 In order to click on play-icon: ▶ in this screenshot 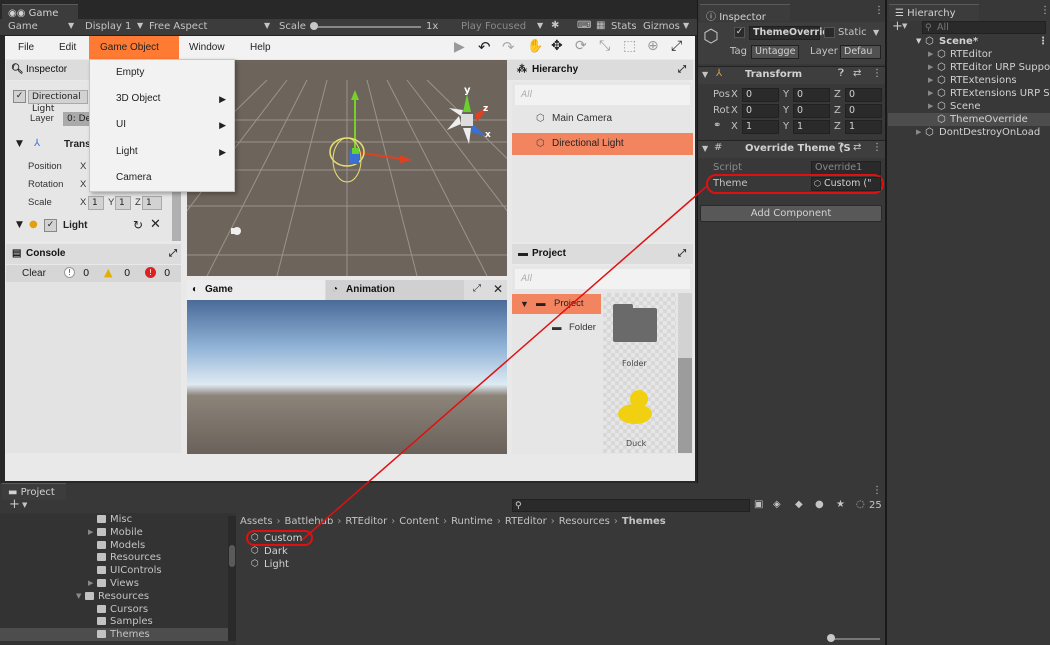, I will do `click(459, 47)`.